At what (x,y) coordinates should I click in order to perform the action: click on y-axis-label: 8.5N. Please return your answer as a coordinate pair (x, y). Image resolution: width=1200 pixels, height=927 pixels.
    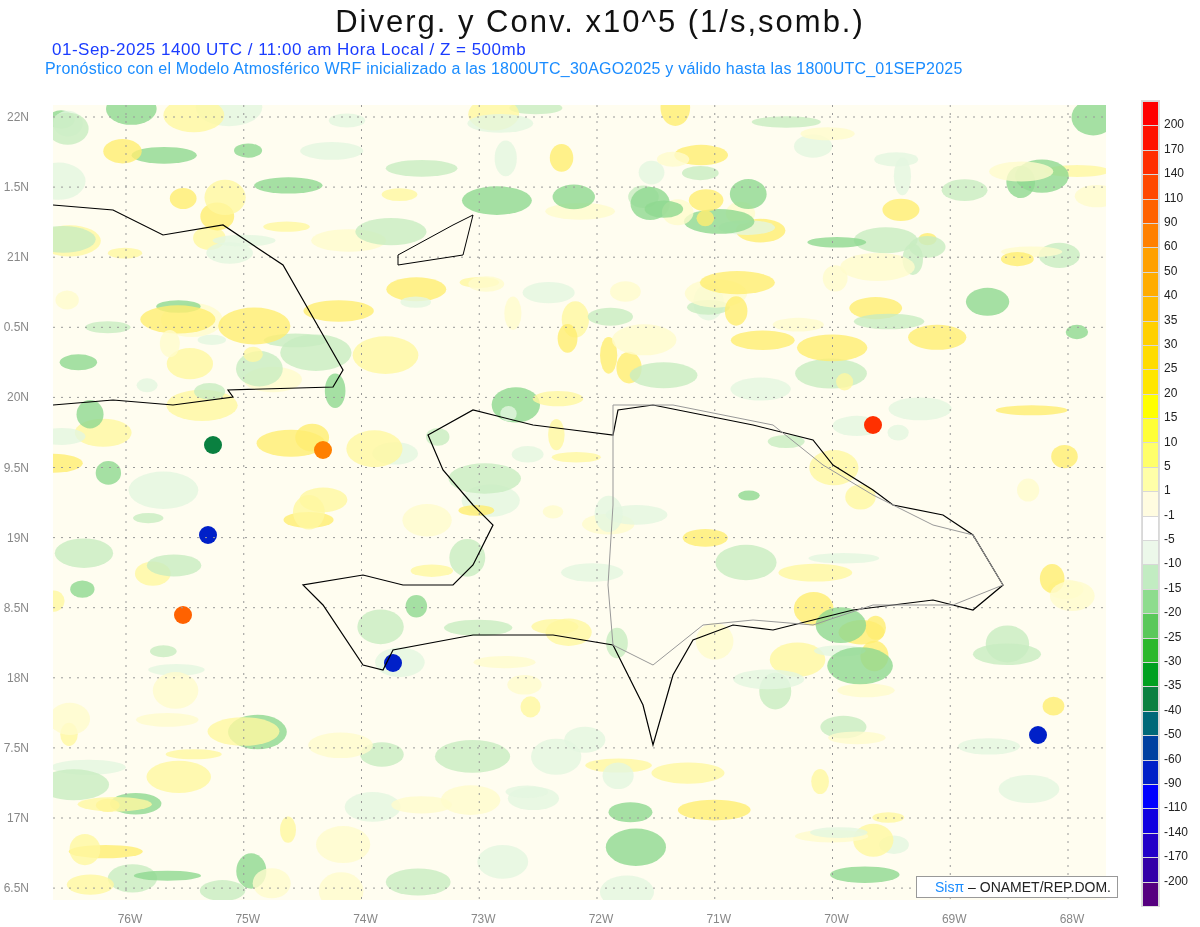
    Looking at the image, I should click on (16, 607).